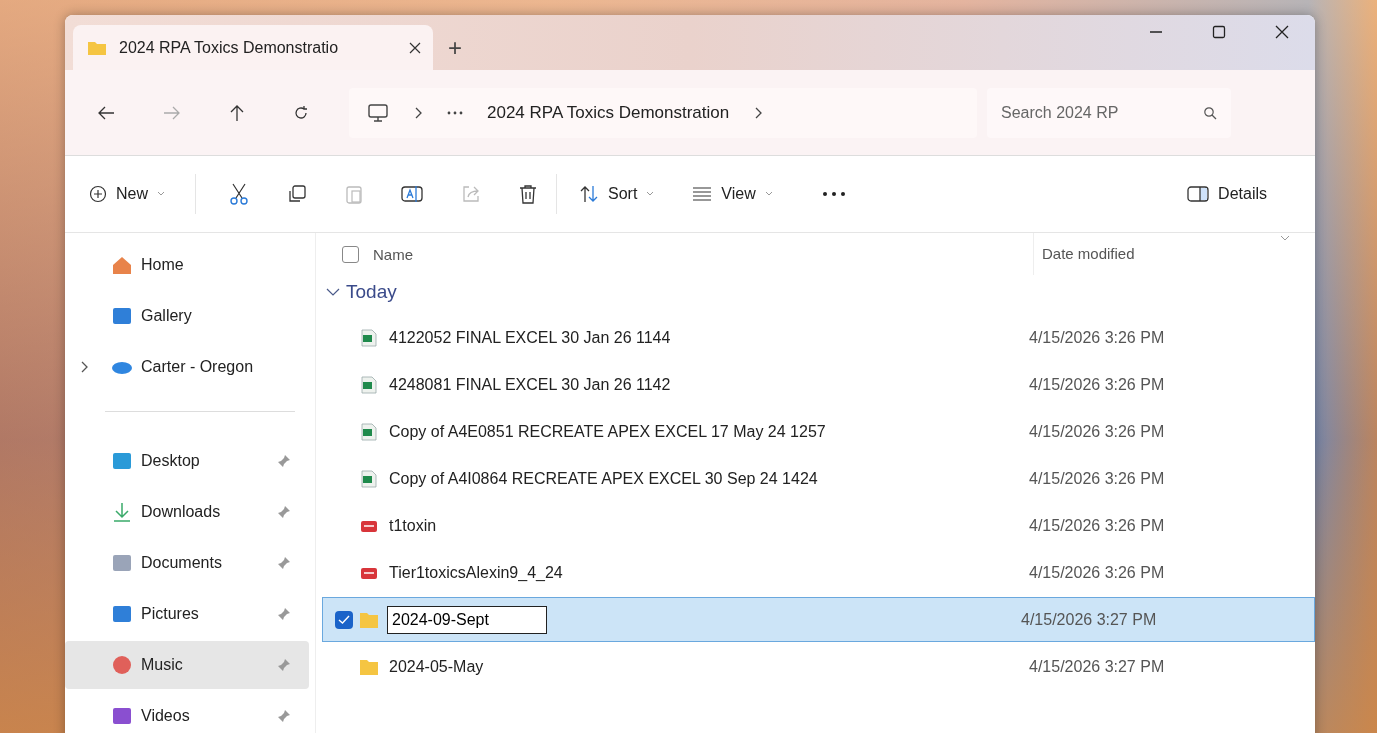 The height and width of the screenshot is (733, 1377). I want to click on group-header: Today, so click(818, 292).